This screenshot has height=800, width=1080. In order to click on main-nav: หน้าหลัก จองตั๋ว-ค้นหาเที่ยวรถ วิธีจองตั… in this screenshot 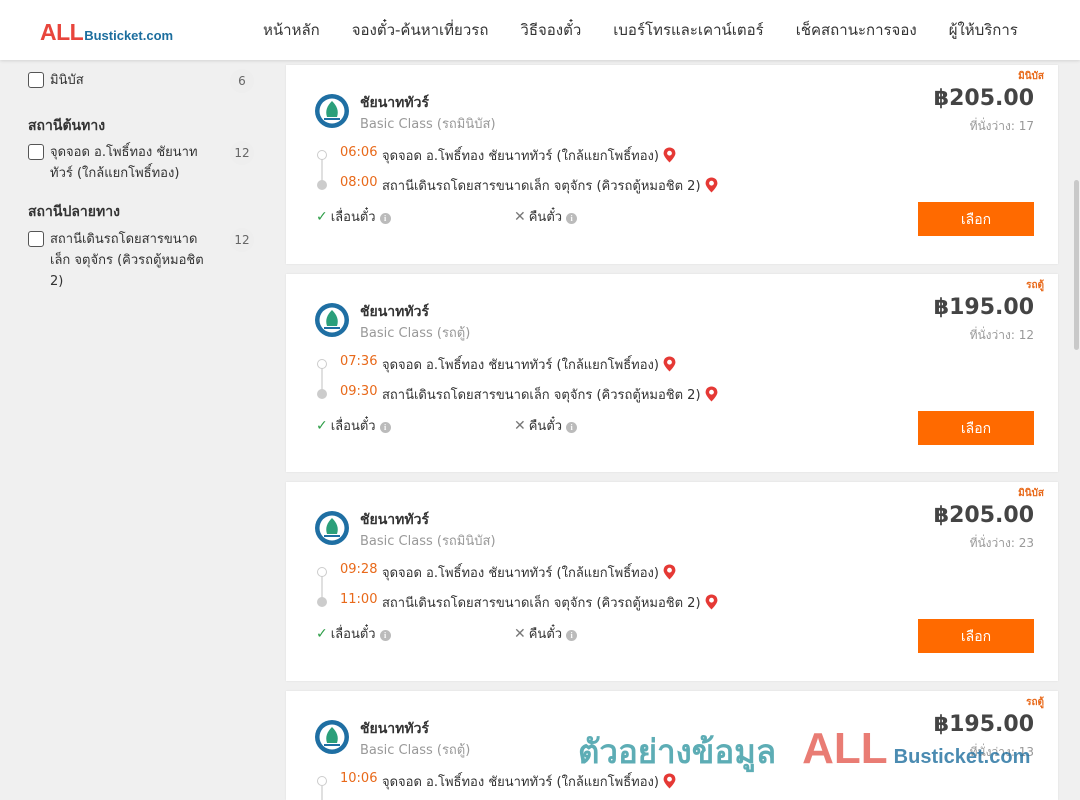, I will do `click(640, 30)`.